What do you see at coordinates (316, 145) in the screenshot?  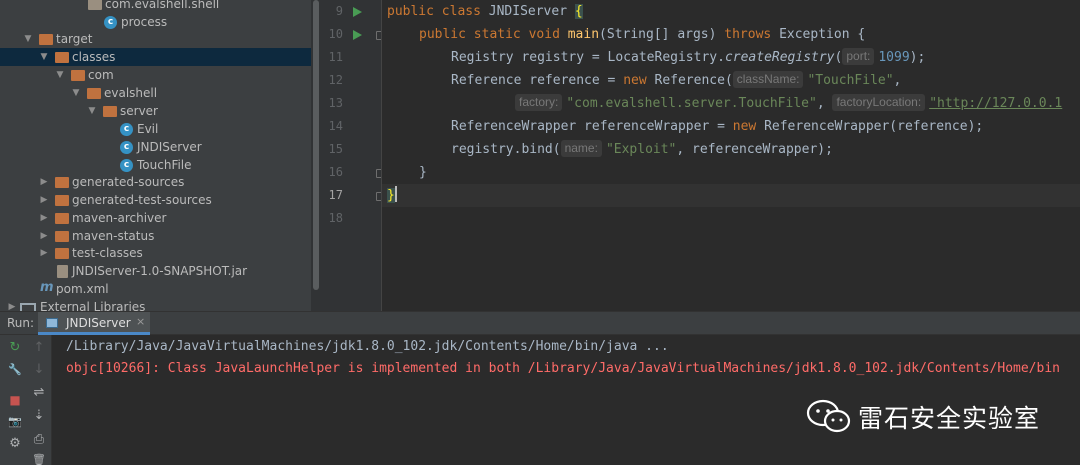 I see `tree-scrollbar-thumb` at bounding box center [316, 145].